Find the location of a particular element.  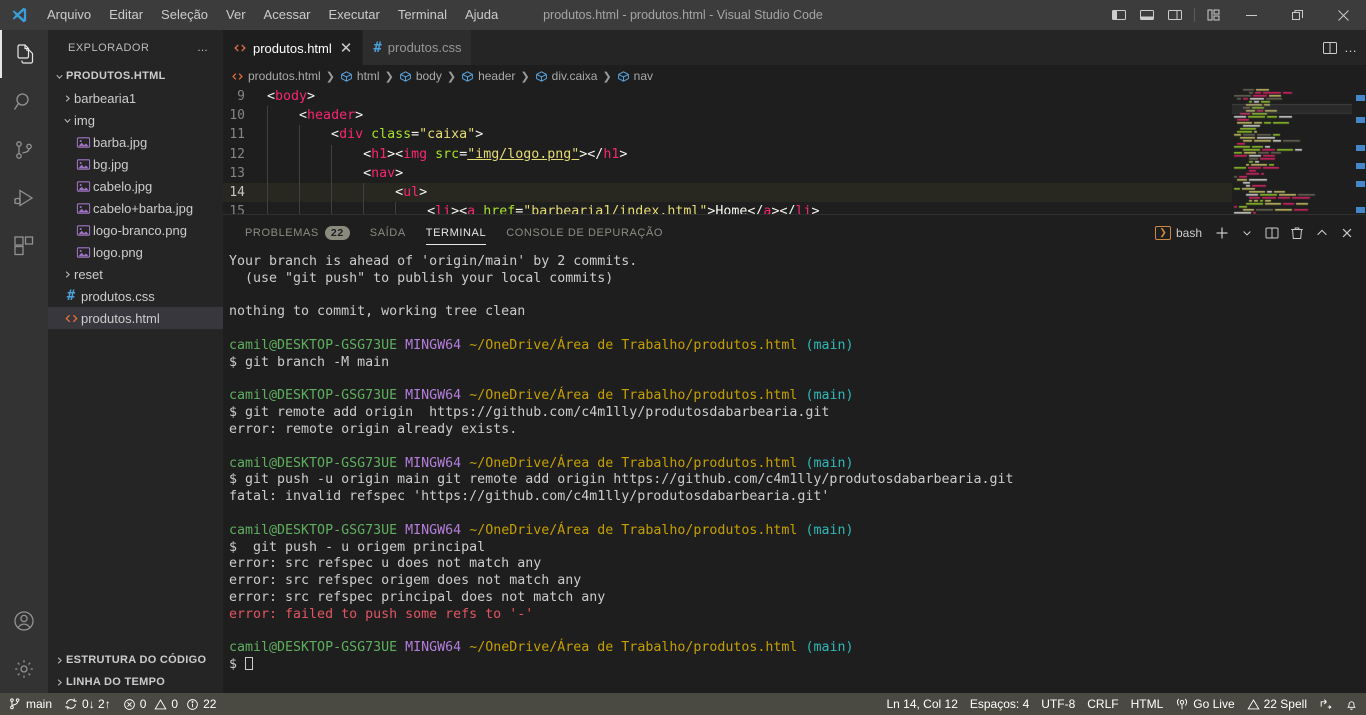

status-branch: main is located at coordinates (30, 704).